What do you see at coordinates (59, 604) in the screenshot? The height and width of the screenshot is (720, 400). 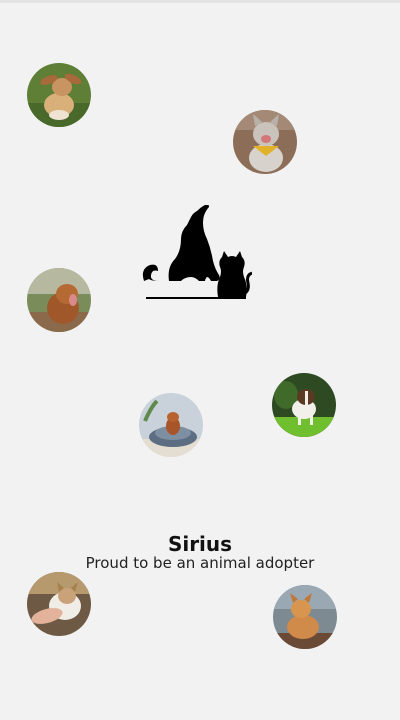 I see `cat-held-in-hand-photo` at bounding box center [59, 604].